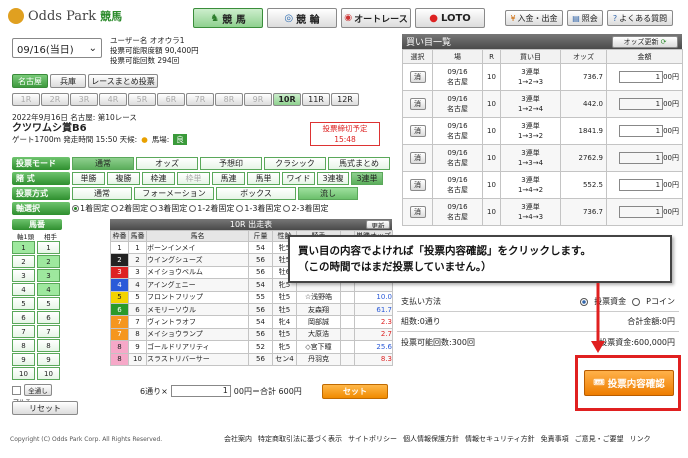  What do you see at coordinates (23, 345) in the screenshot?
I see `uma-axis-8: 8` at bounding box center [23, 345].